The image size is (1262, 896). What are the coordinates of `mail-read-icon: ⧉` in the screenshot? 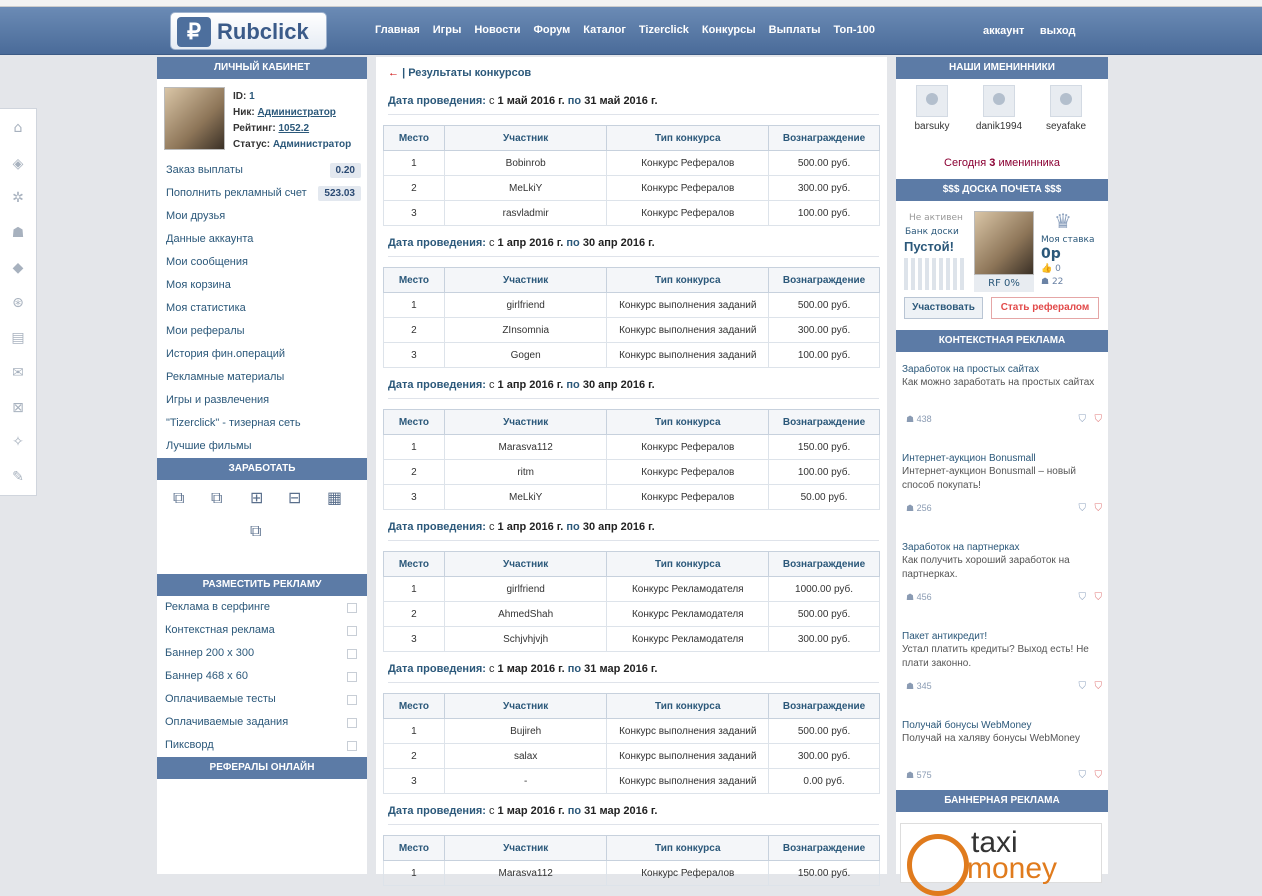 It's located at (216, 498).